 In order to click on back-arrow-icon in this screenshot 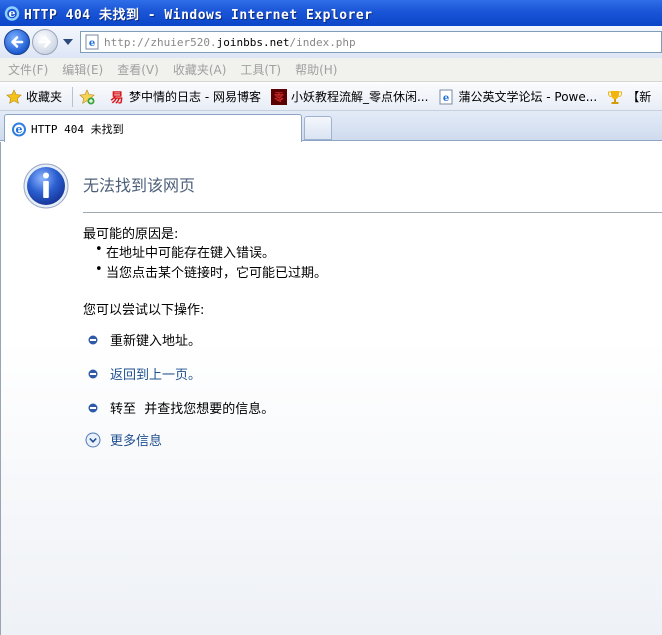, I will do `click(17, 42)`.